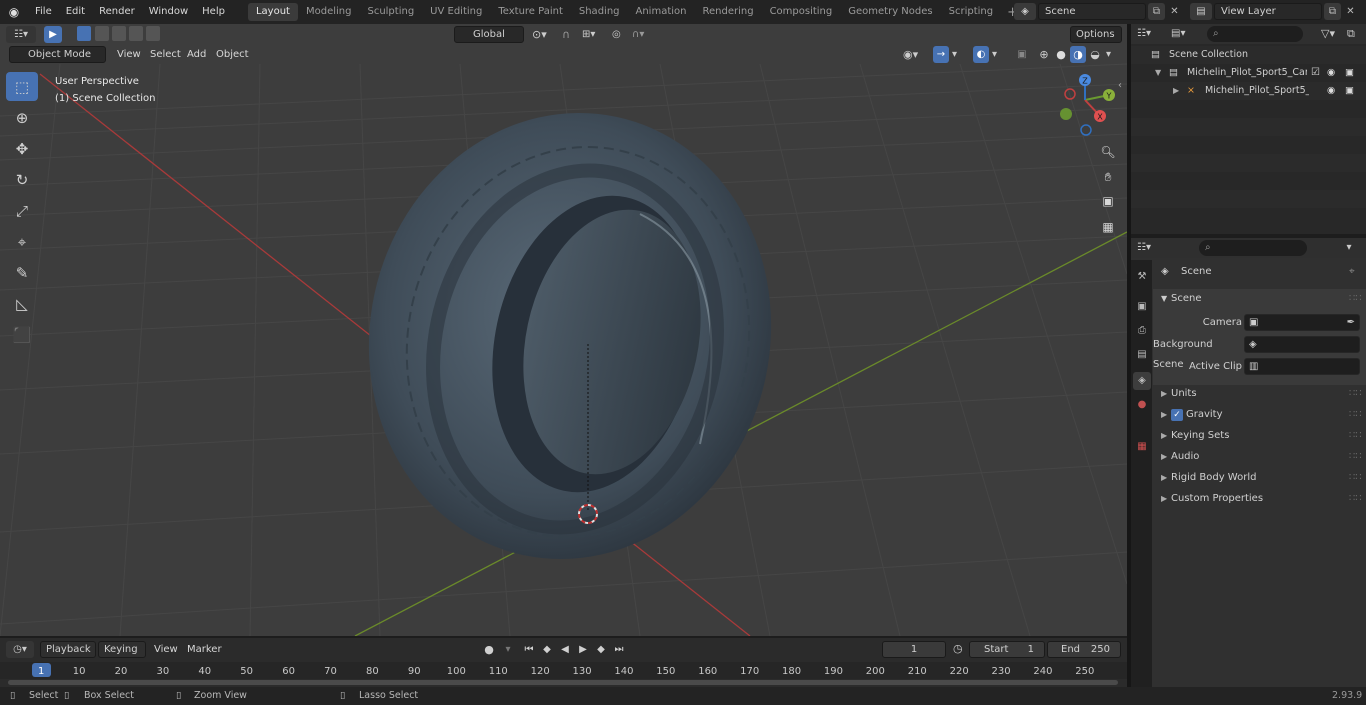 The image size is (1366, 705). I want to click on tab-rendering: Rendering, so click(727, 12).